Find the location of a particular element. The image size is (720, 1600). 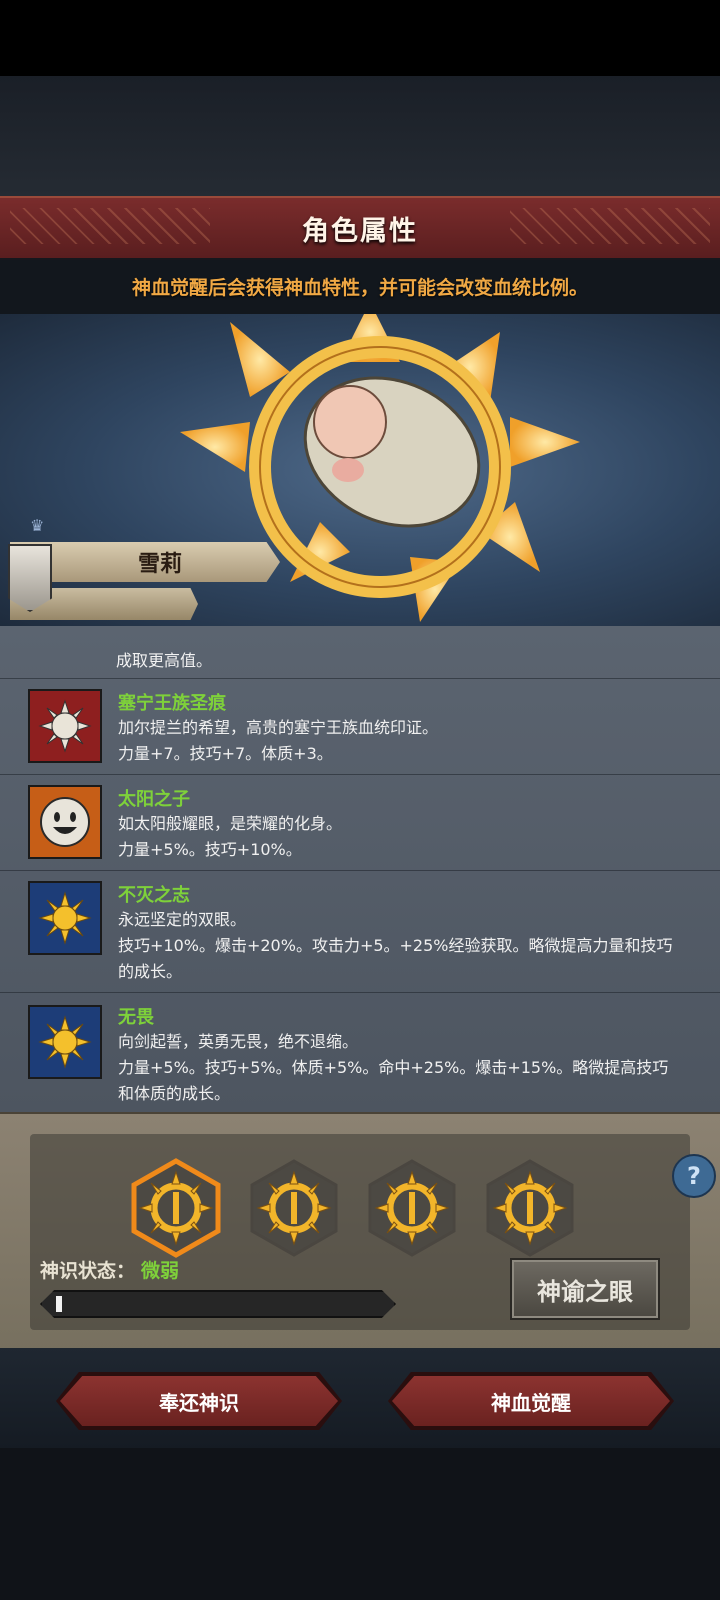

character-name-banner: 雪莉 is located at coordinates (145, 582).